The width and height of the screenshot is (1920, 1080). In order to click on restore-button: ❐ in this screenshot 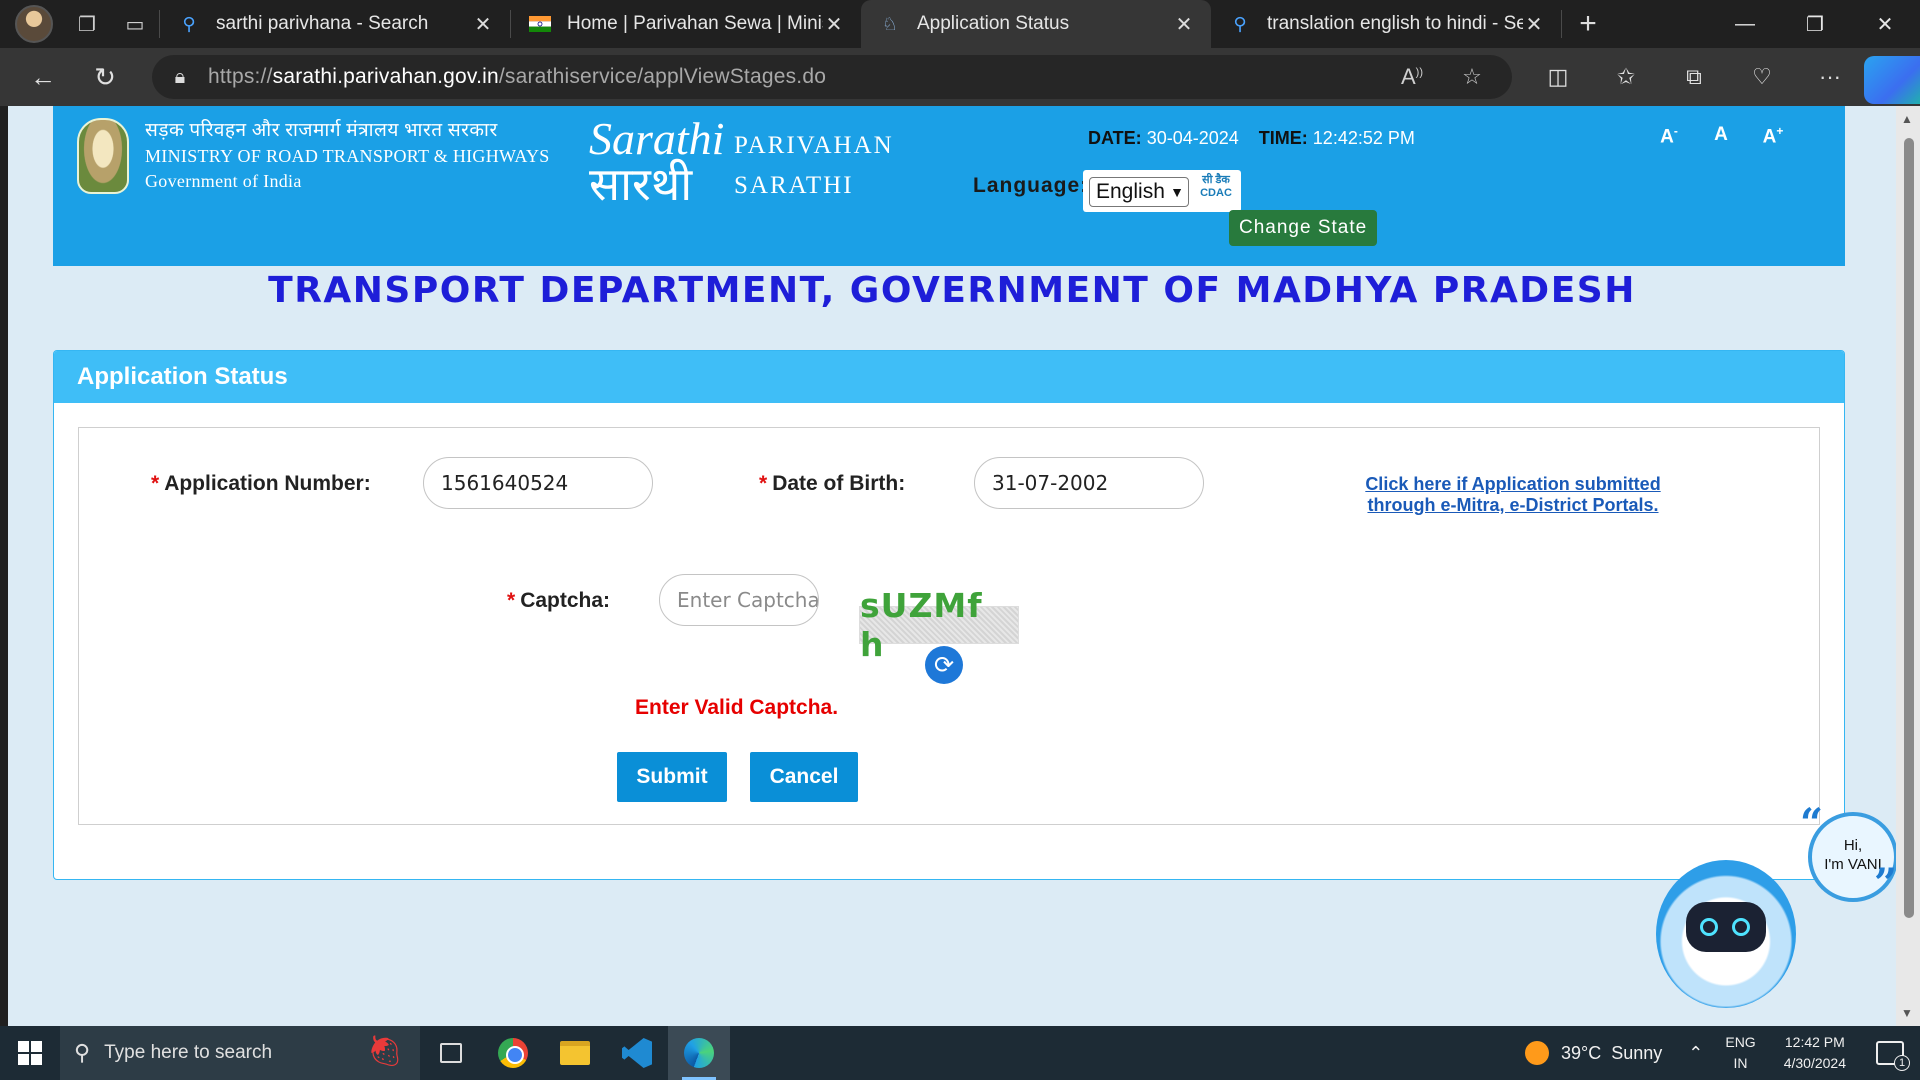, I will do `click(1815, 24)`.